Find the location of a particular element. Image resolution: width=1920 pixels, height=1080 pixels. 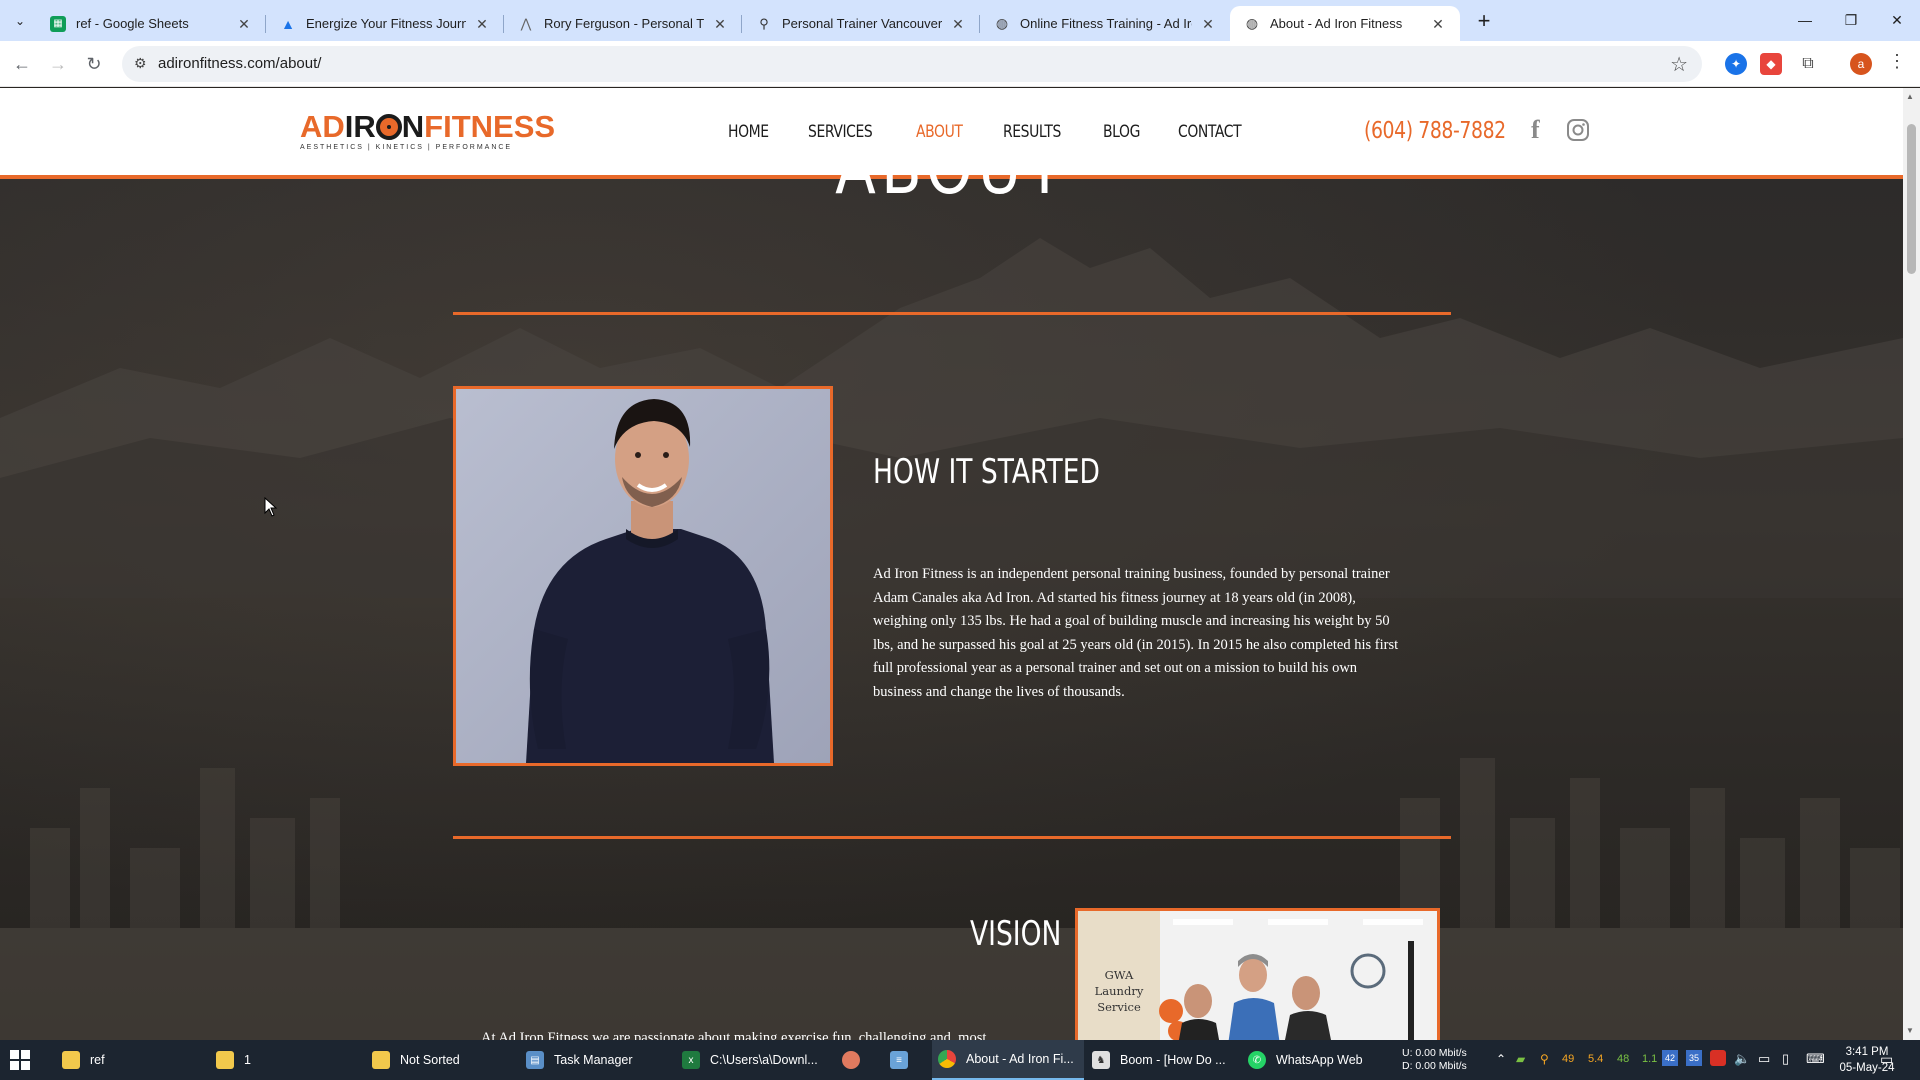

taskbar-item-task-manager: ▤ Task Manager is located at coordinates (601, 1060).